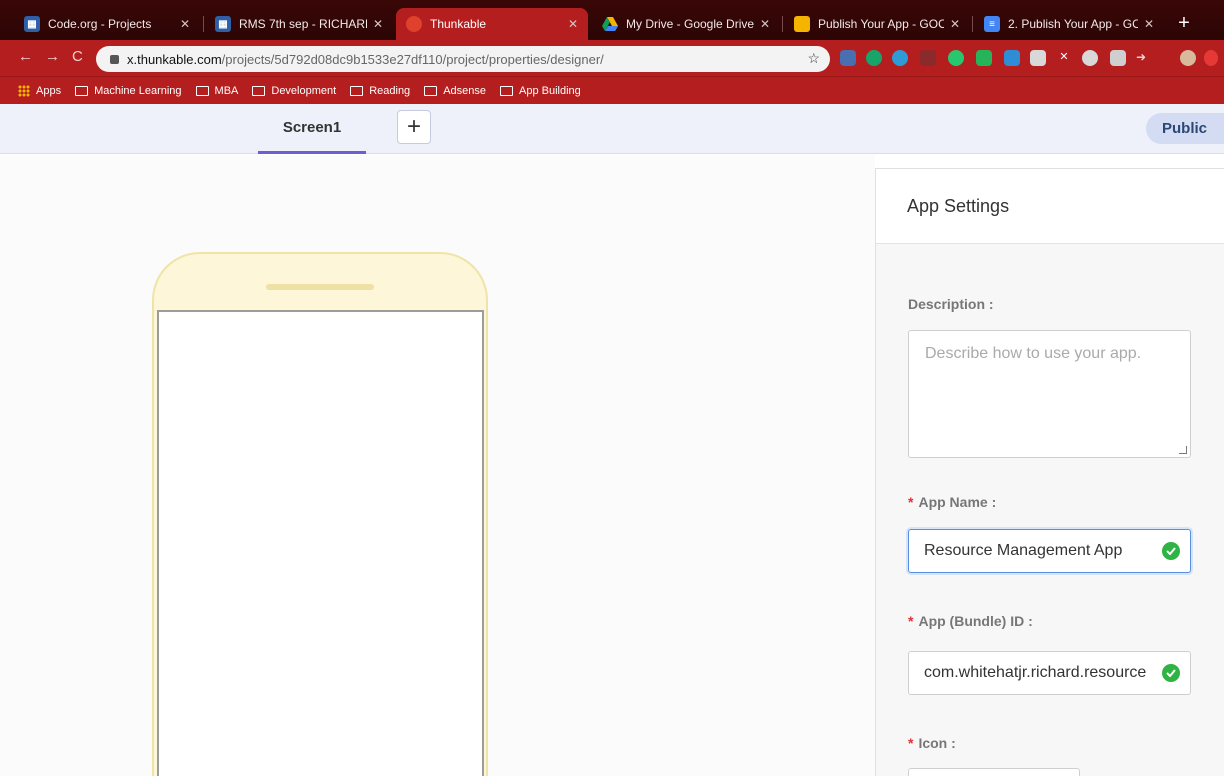 The width and height of the screenshot is (1224, 776). What do you see at coordinates (1073, 24) in the screenshot?
I see `tab-title: 2. Publish Your App - GOOG` at bounding box center [1073, 24].